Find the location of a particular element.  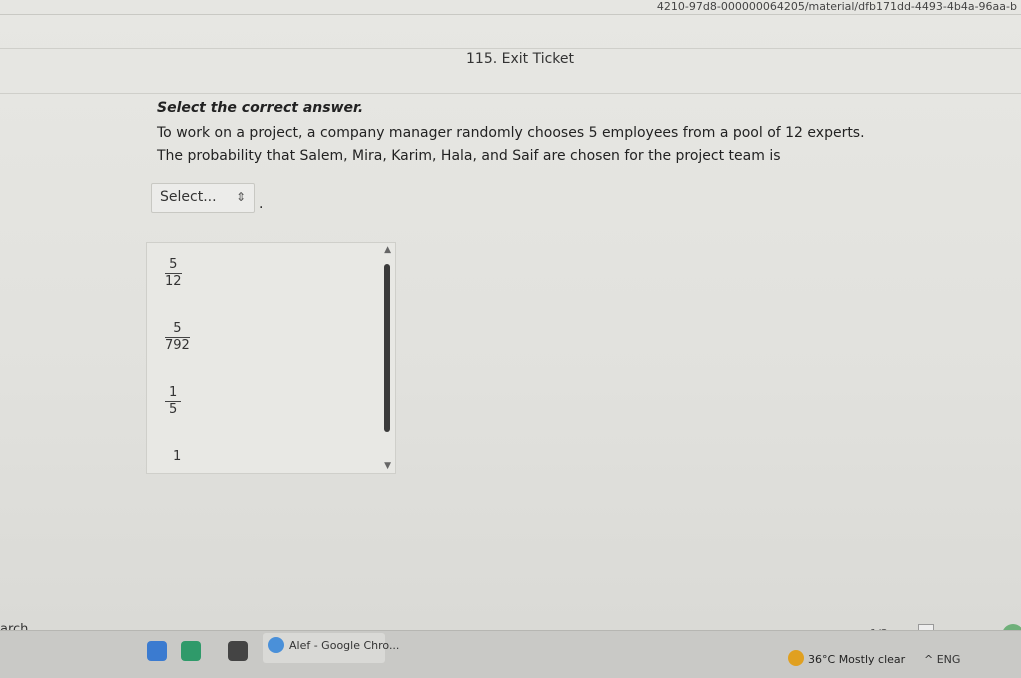

page-title: 115. Exit Ticket is located at coordinates (520, 59).